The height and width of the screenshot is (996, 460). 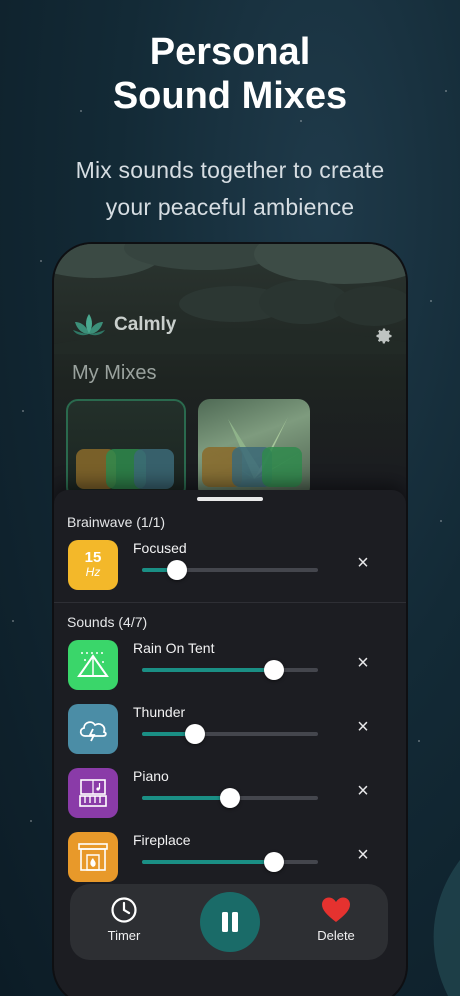 I want to click on page-title: Personal Sound Mixes, so click(x=230, y=74).